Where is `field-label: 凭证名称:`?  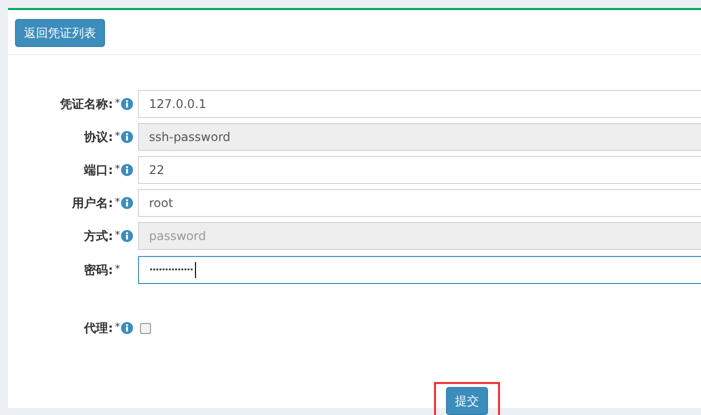
field-label: 凭证名称: is located at coordinates (86, 104).